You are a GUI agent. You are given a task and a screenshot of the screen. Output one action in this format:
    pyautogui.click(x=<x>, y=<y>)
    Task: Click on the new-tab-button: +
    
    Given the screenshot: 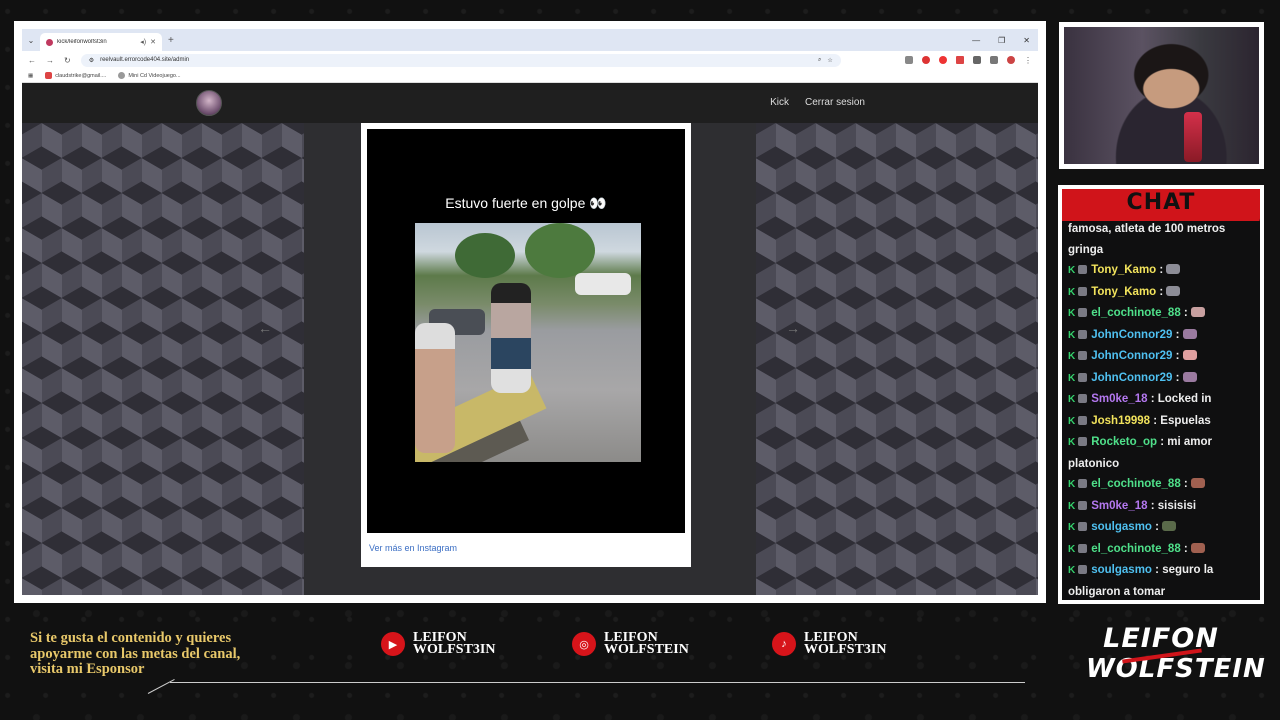 What is the action you would take?
    pyautogui.click(x=171, y=40)
    